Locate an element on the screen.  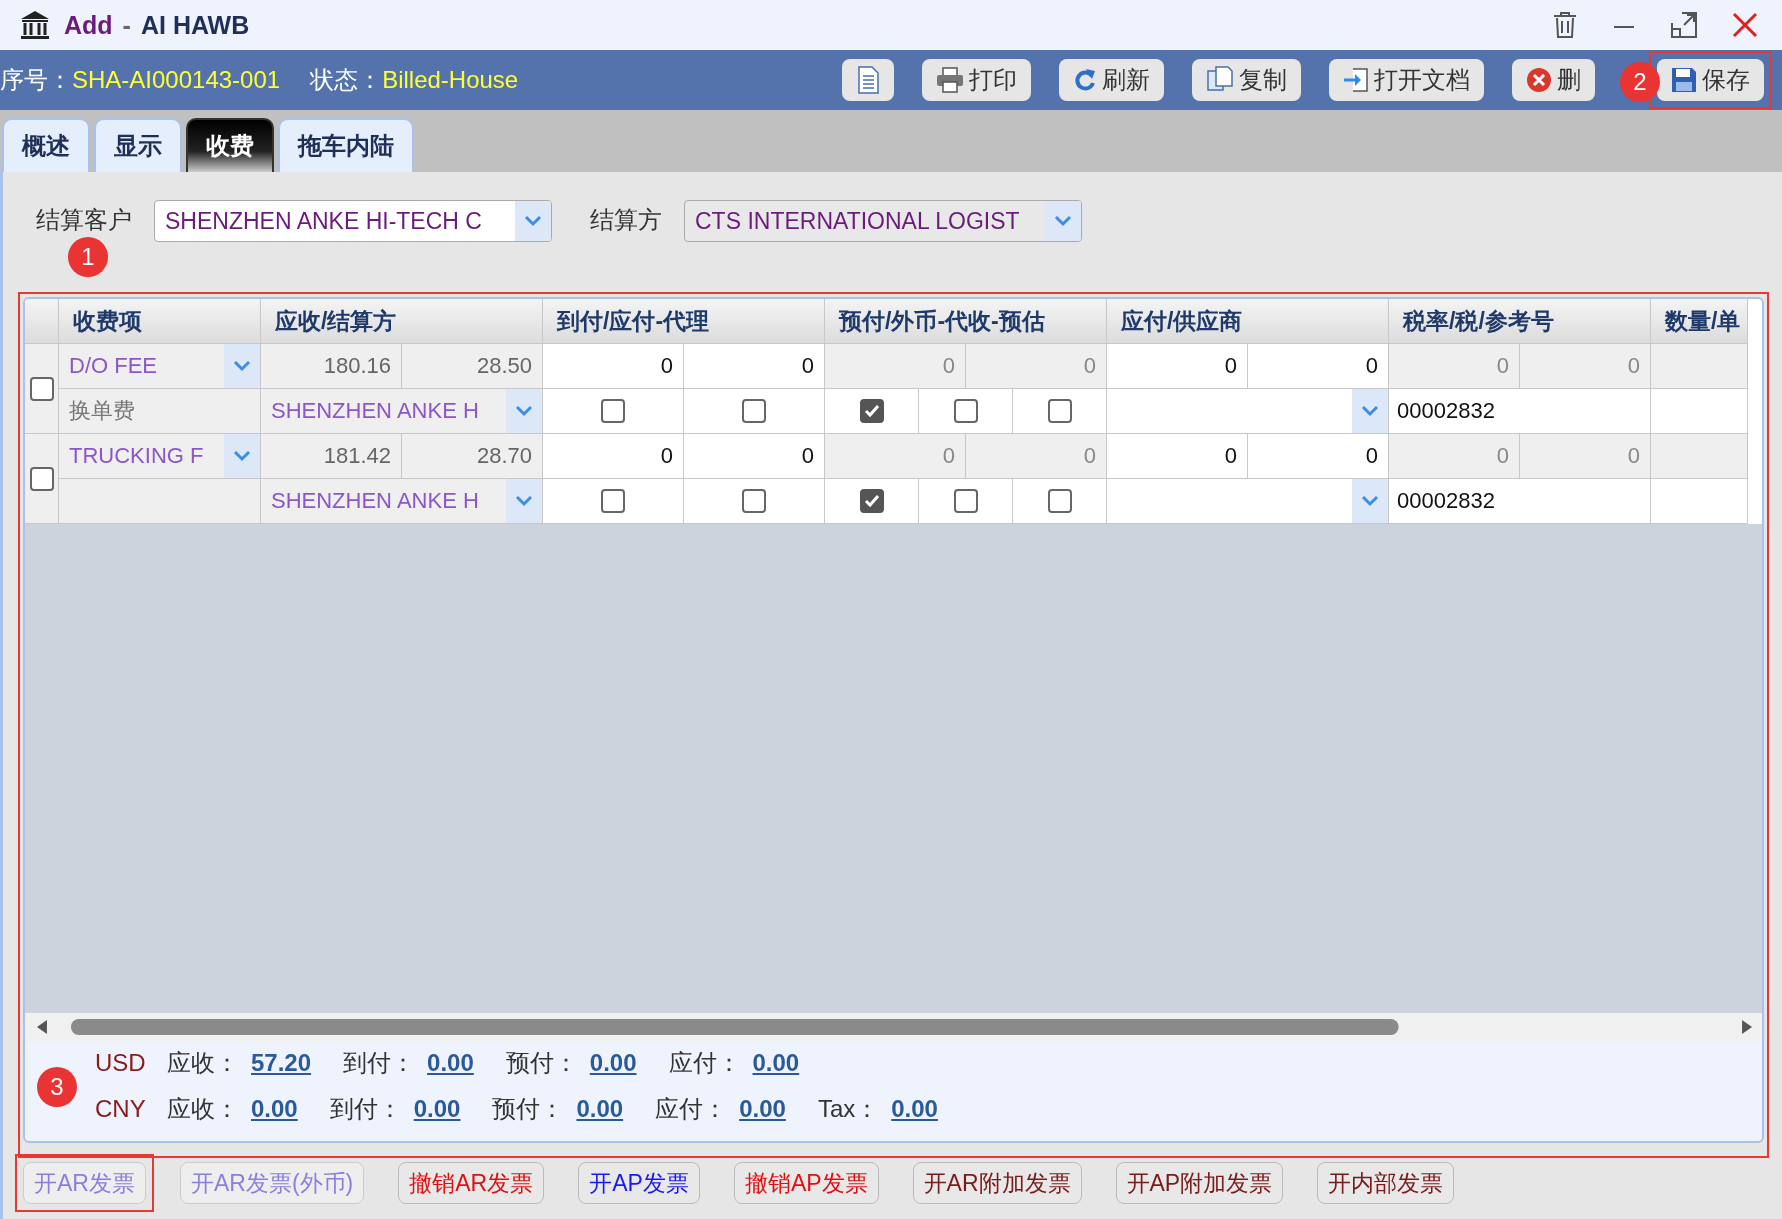
column-header: 税率/税/参考号 is located at coordinates (1520, 321).